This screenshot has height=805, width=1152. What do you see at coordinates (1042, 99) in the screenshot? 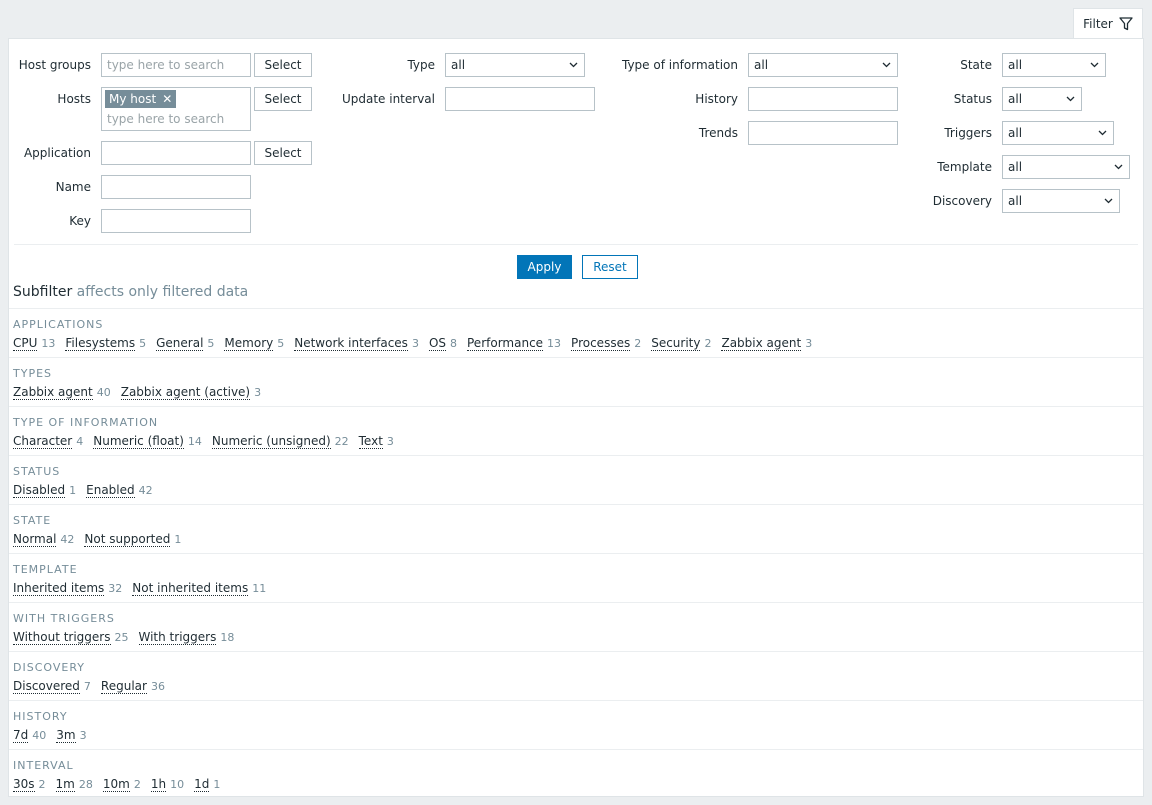
I see `status-select: all` at bounding box center [1042, 99].